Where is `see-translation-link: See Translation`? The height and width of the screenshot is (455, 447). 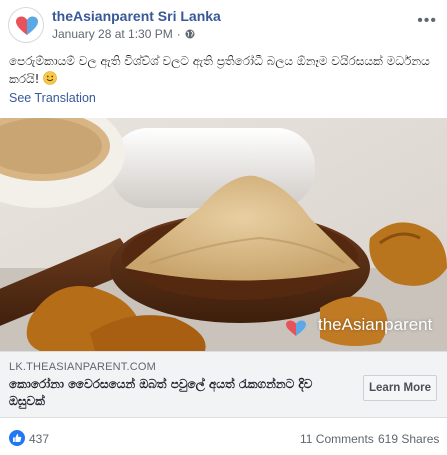
see-translation-link: See Translation is located at coordinates (52, 98).